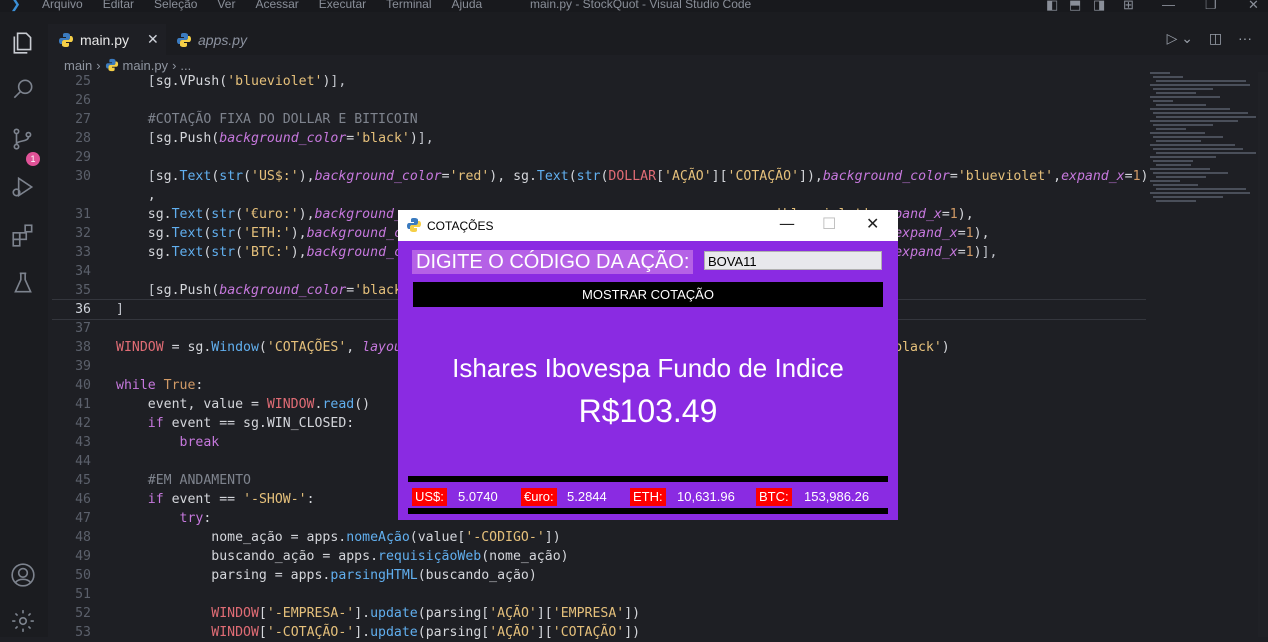  Describe the element at coordinates (120, 309) in the screenshot. I see `code-text: ]` at that location.